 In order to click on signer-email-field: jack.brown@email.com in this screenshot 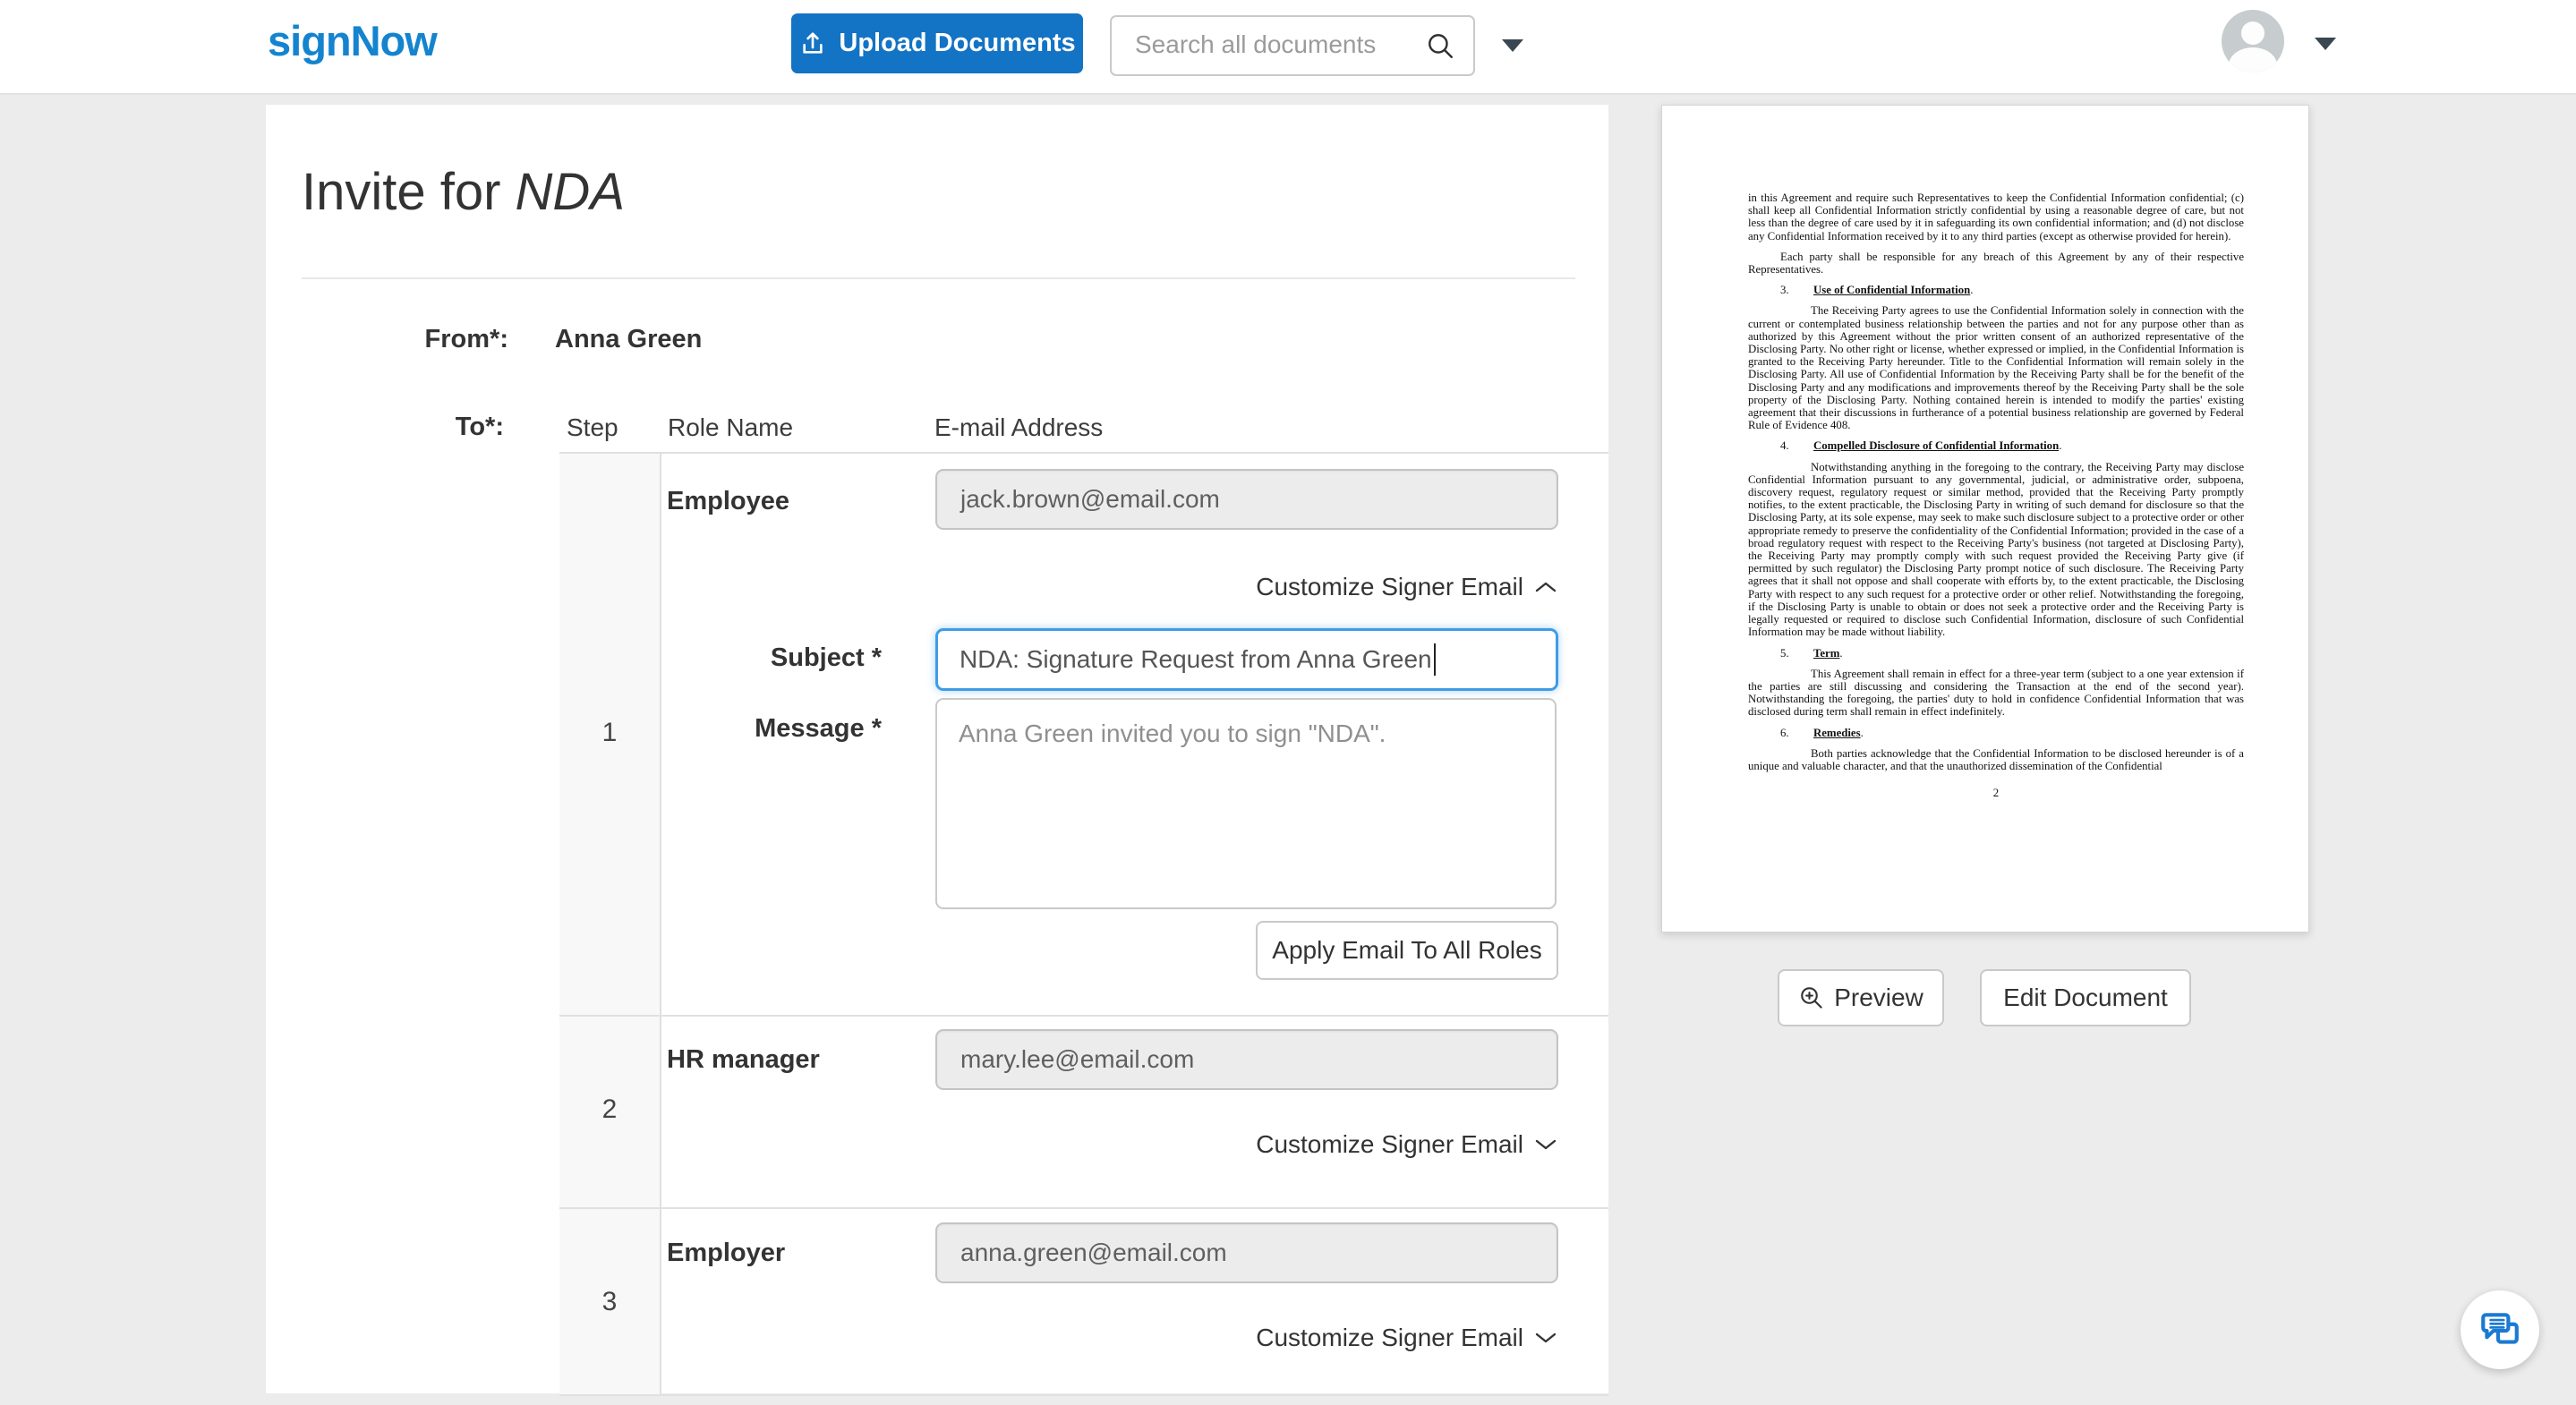, I will do `click(1246, 499)`.